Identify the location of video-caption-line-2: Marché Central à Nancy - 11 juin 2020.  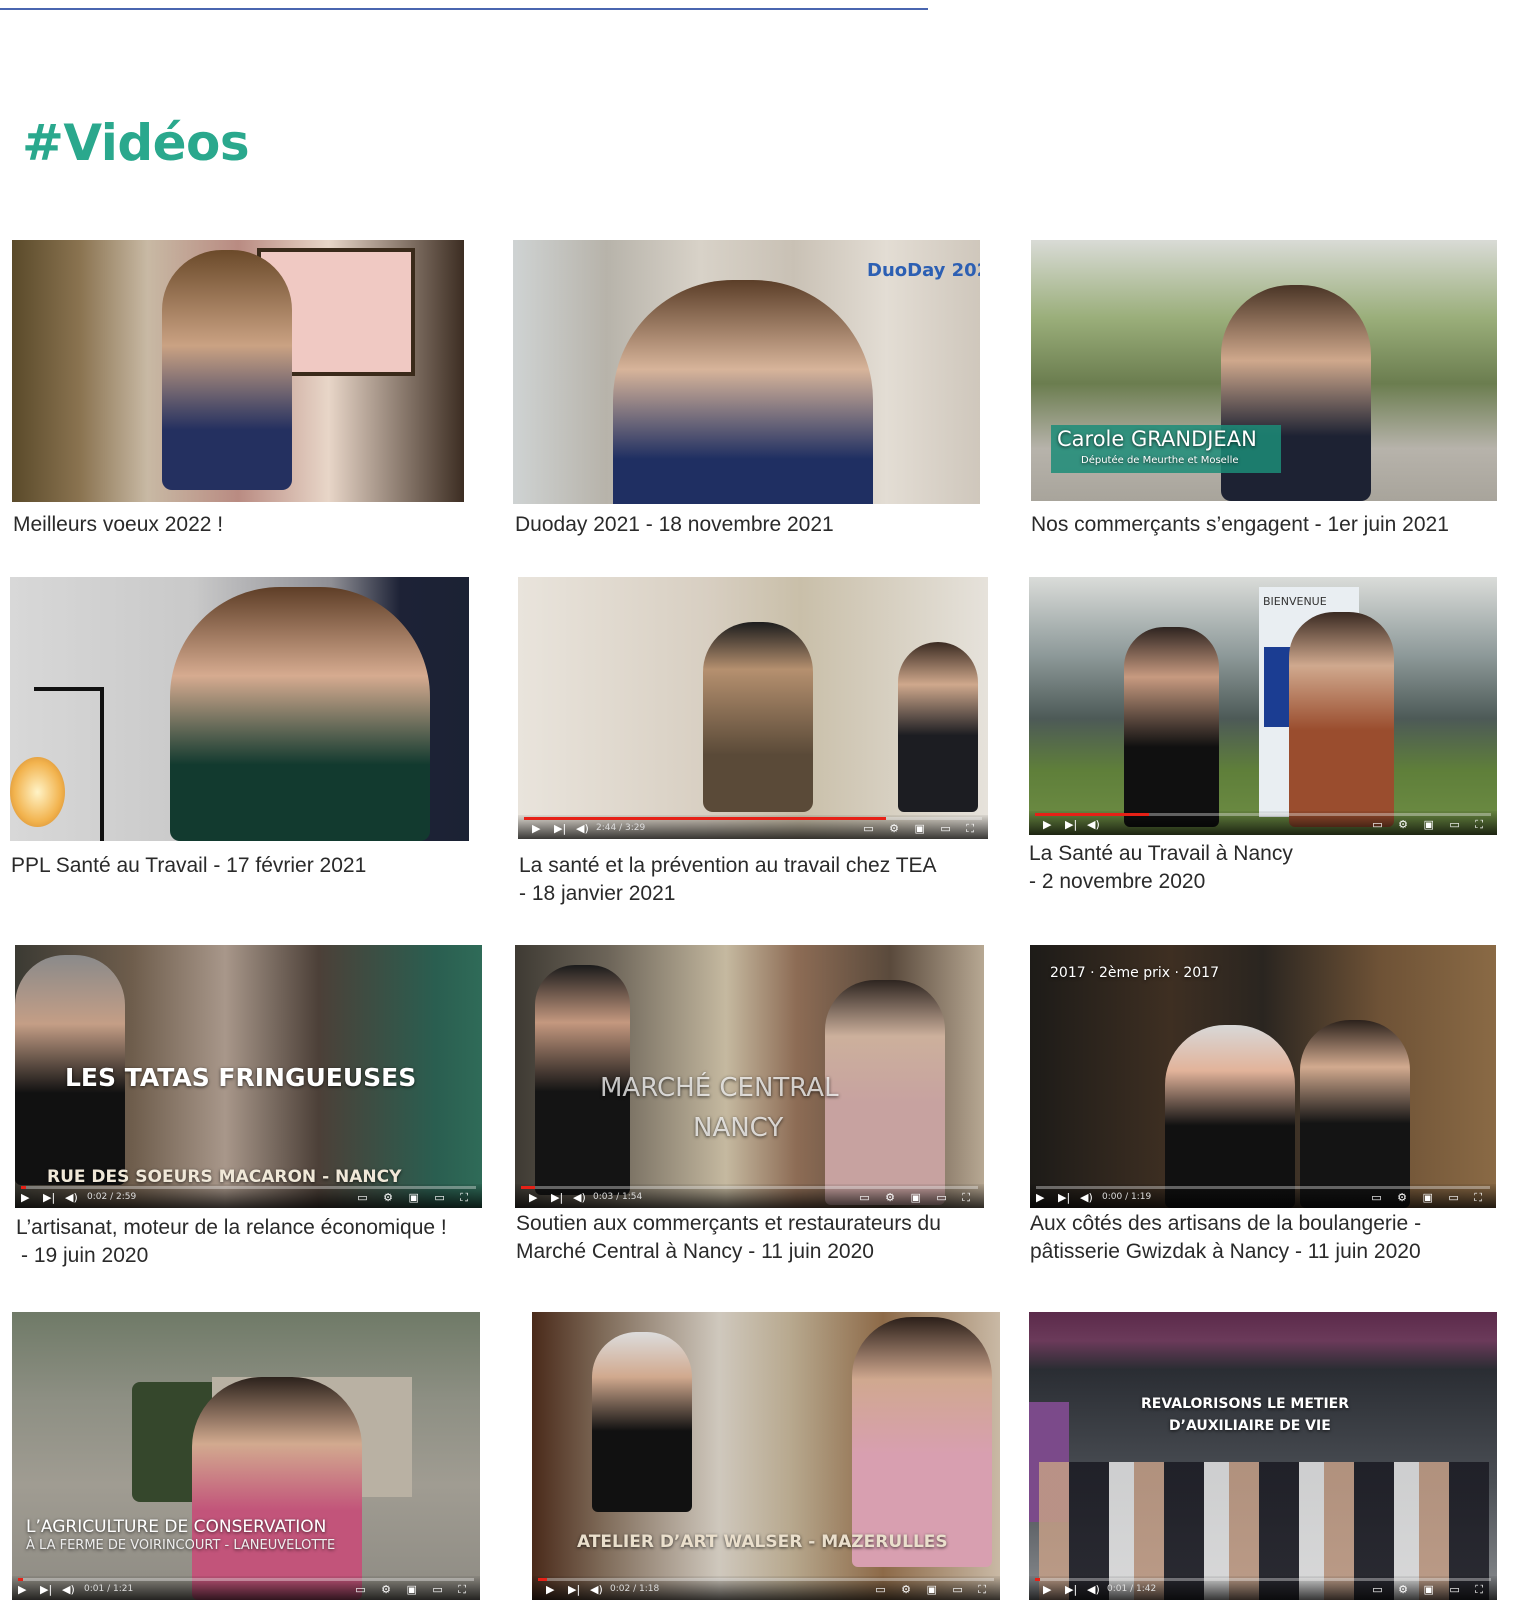
(695, 1251).